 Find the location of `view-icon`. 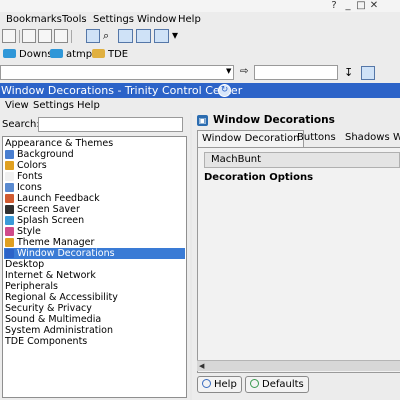

view-icon is located at coordinates (61, 36).